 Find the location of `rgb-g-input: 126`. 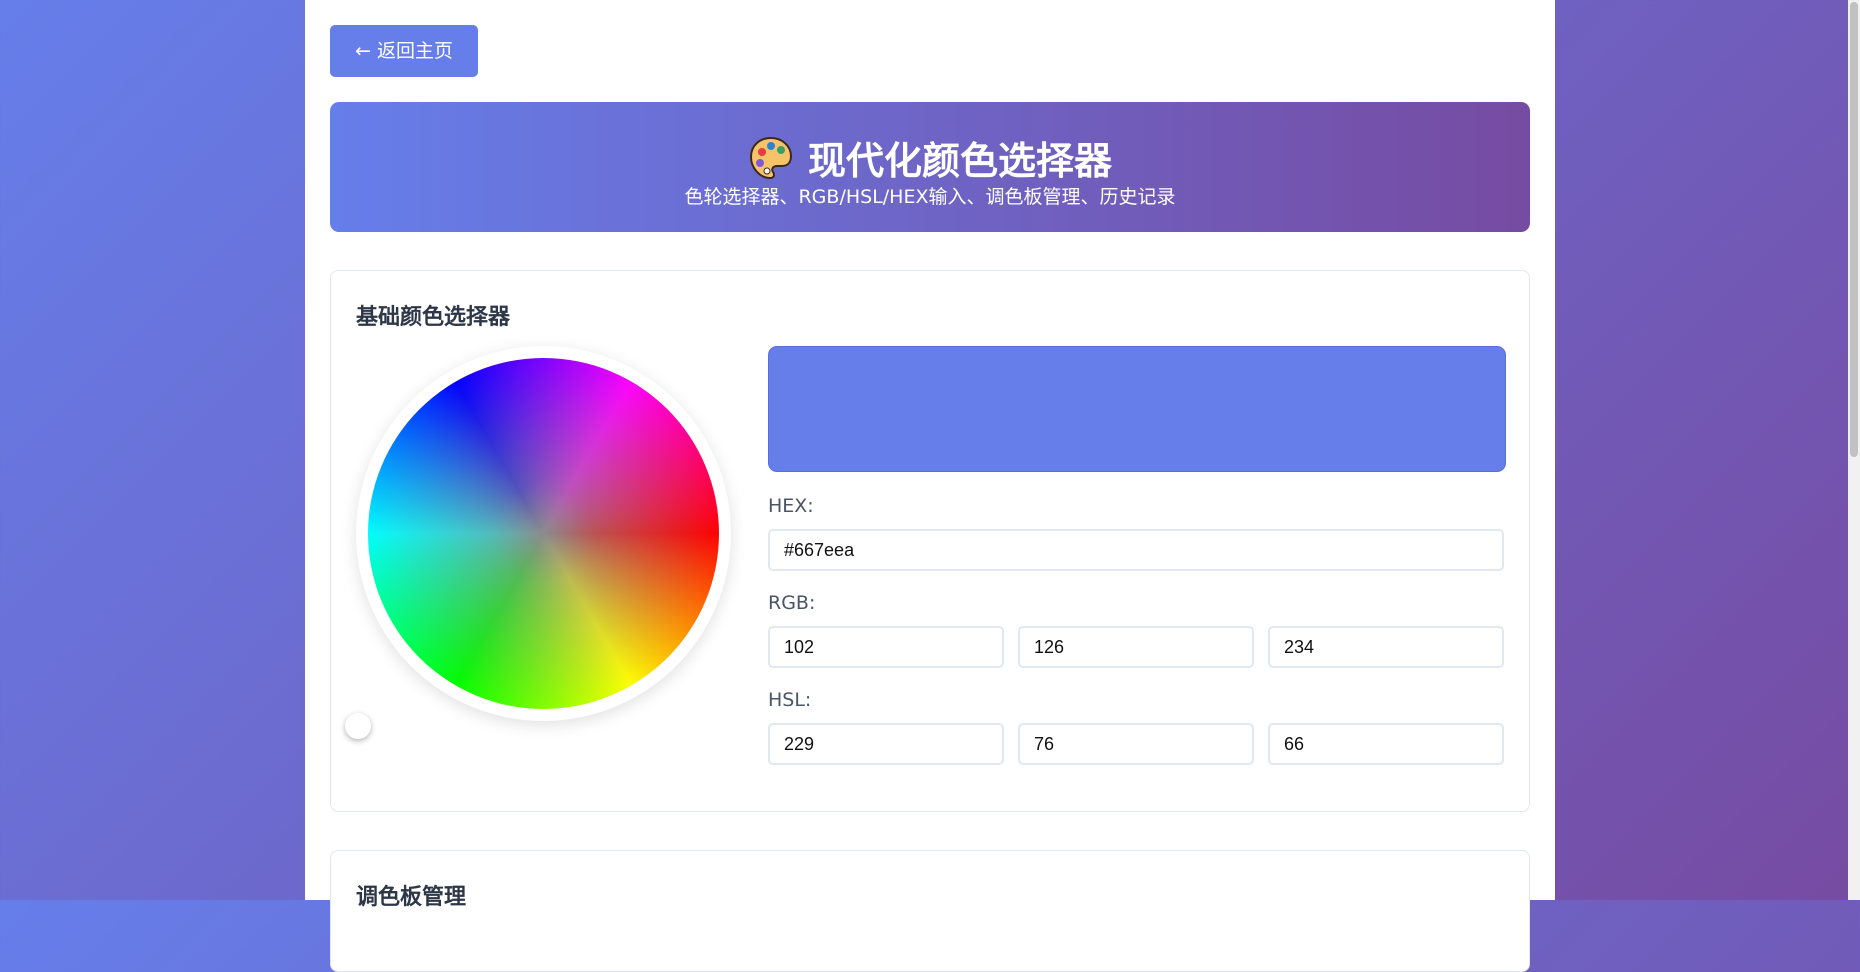

rgb-g-input: 126 is located at coordinates (1136, 647).